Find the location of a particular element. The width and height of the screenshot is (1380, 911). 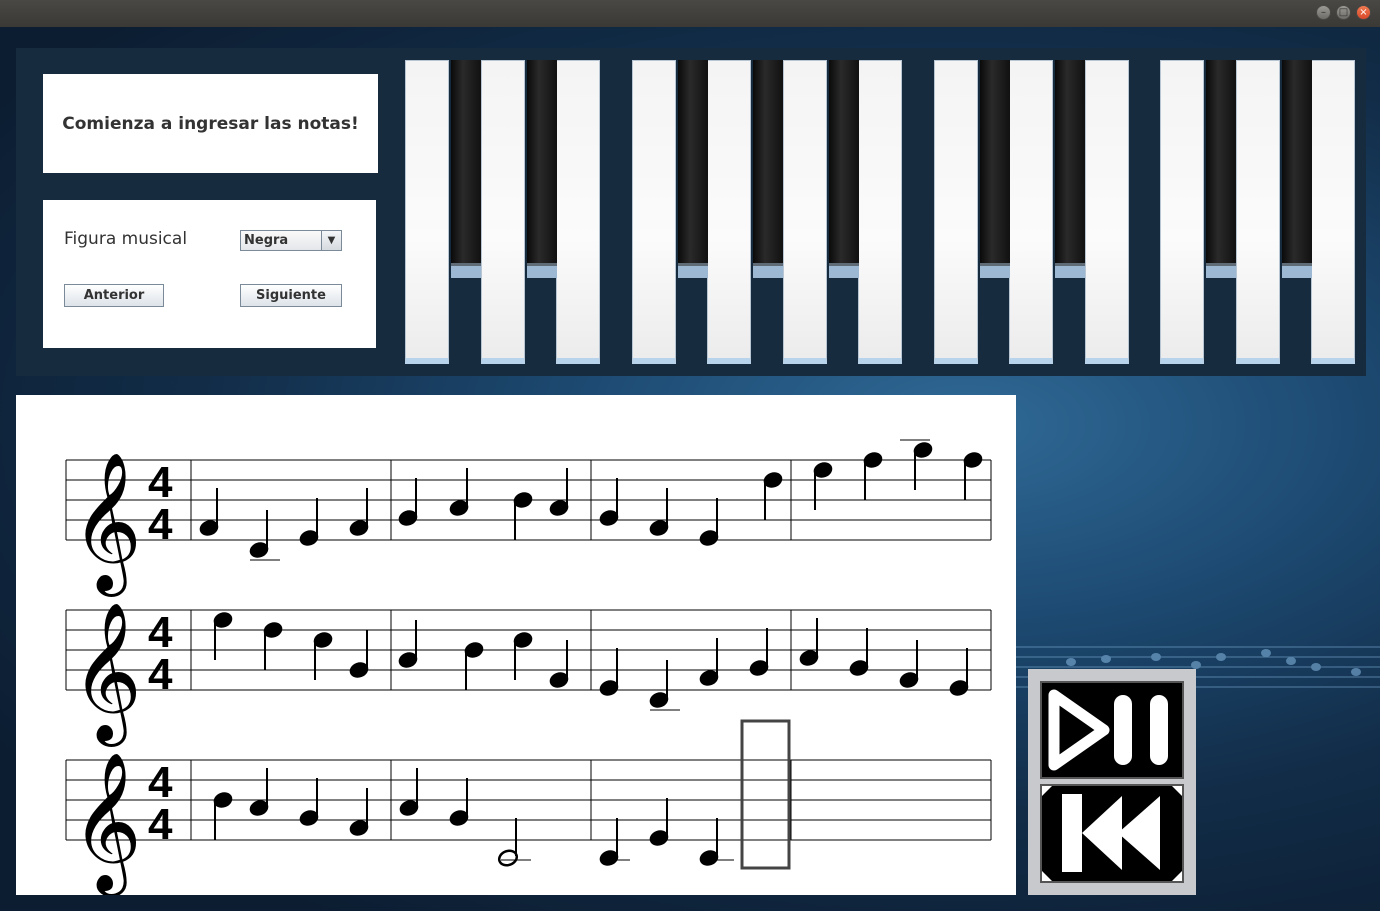

figure-label: Figura musical is located at coordinates (126, 239).